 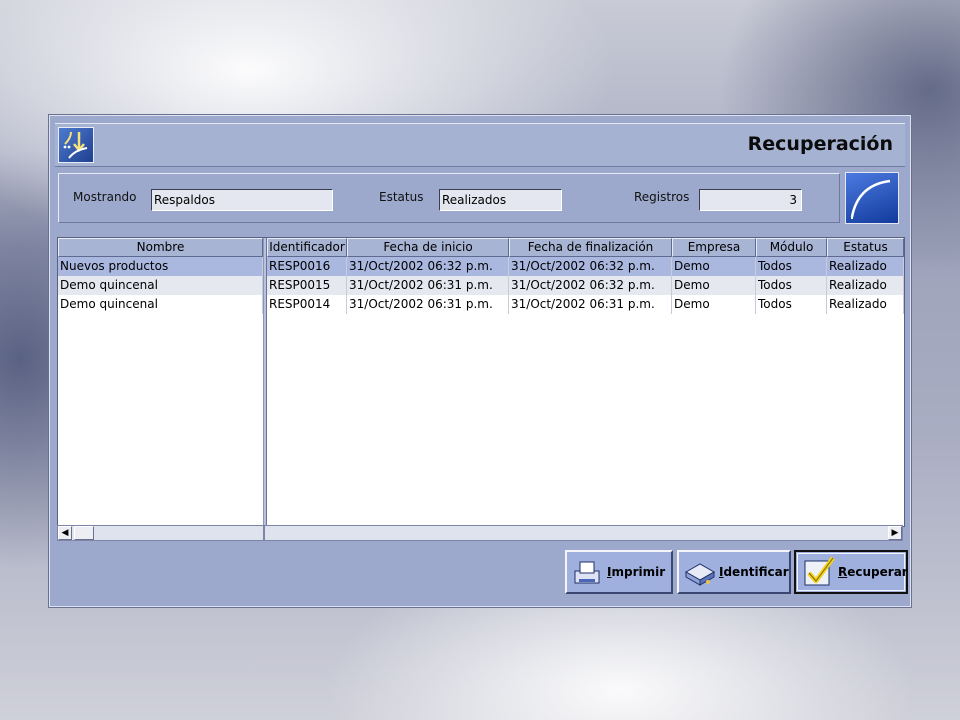 What do you see at coordinates (160, 247) in the screenshot?
I see `column-header-nombre: Nombre` at bounding box center [160, 247].